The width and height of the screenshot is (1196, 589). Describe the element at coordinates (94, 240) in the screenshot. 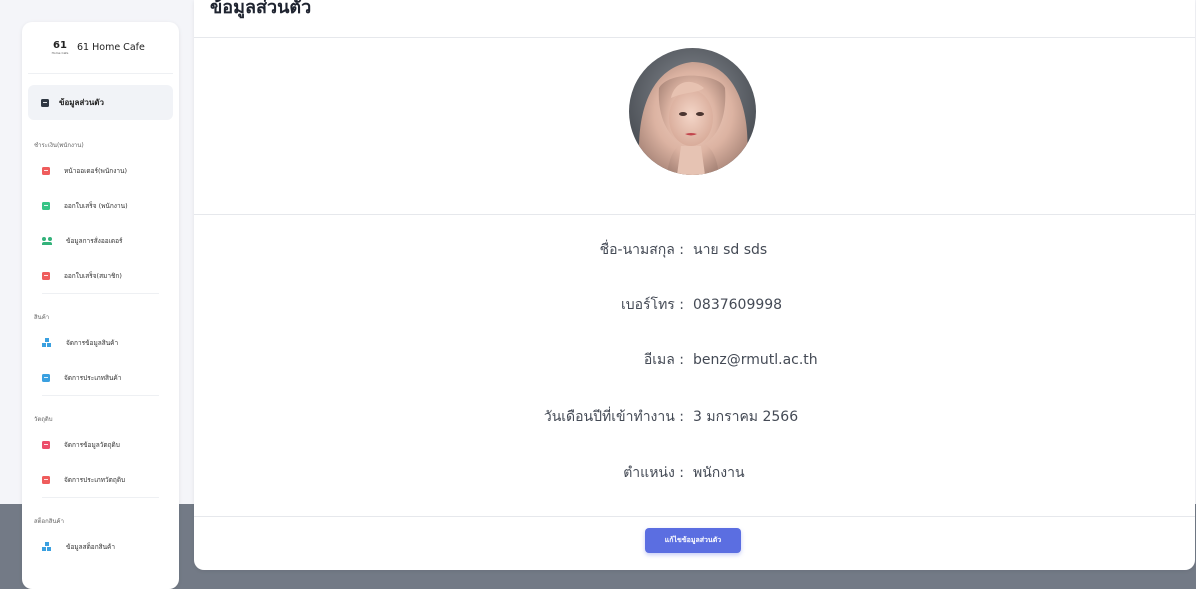

I see `sidebar-item-label: ข้อมูลการสั่งออเดอร์` at that location.